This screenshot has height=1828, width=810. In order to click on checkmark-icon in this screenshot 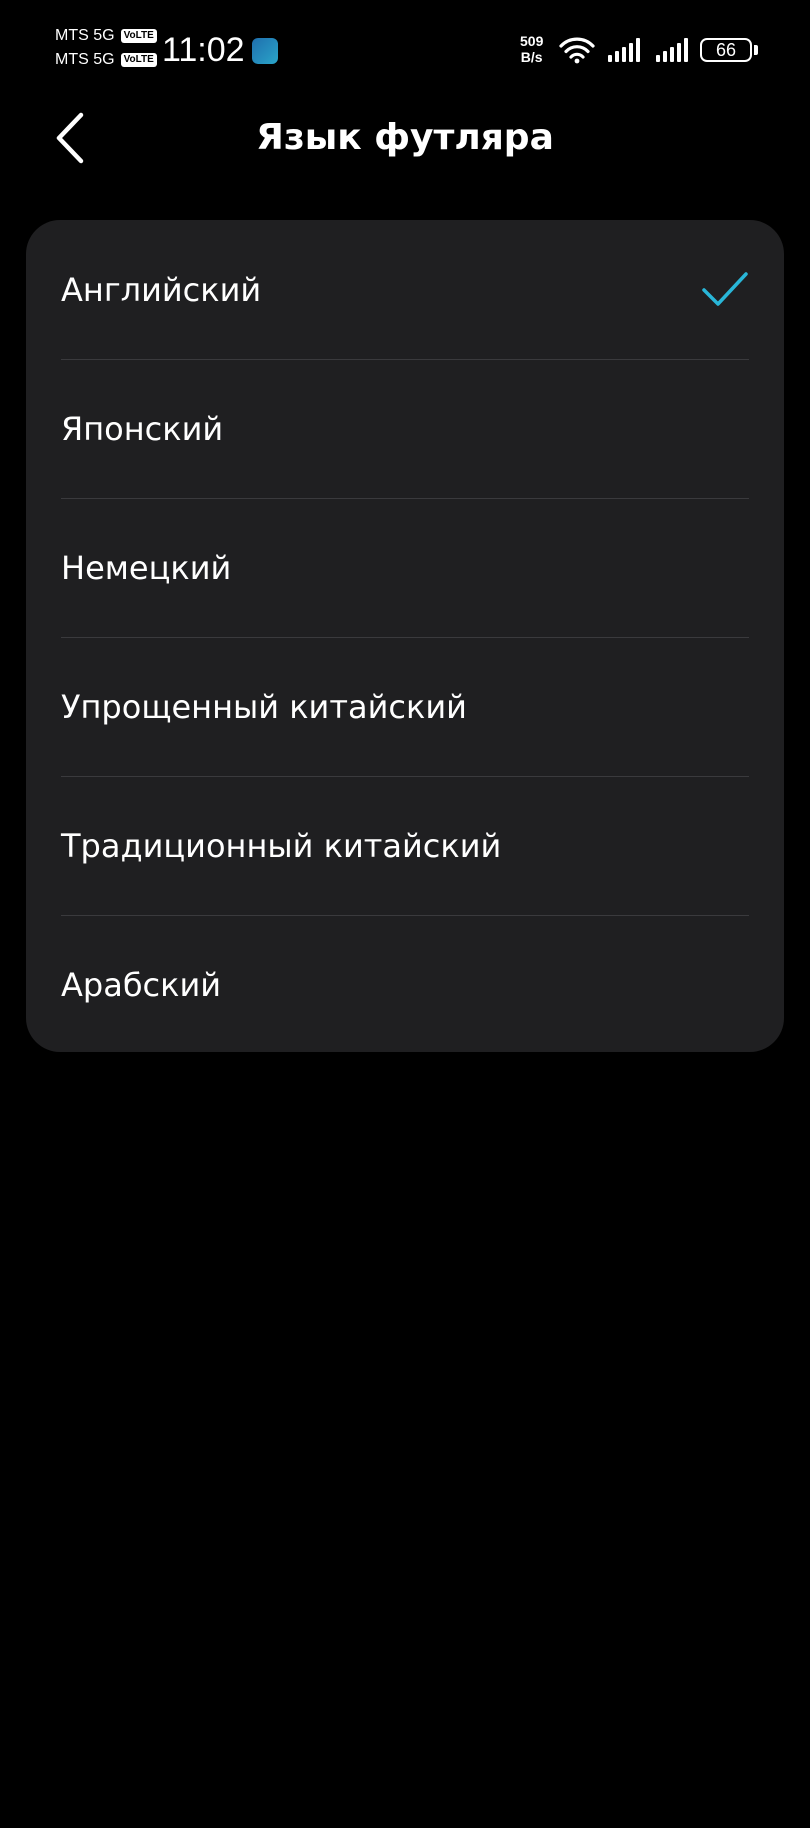, I will do `click(725, 288)`.